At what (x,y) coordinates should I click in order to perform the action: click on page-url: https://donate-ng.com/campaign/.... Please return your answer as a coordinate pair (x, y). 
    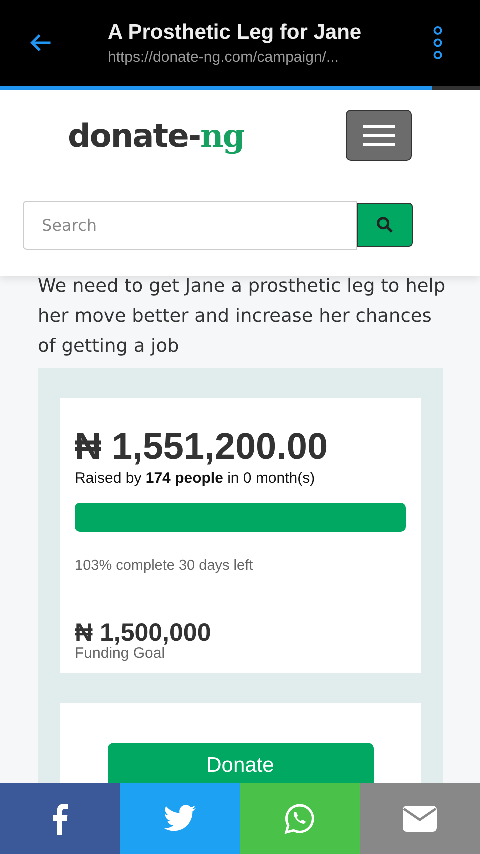
    Looking at the image, I should click on (224, 57).